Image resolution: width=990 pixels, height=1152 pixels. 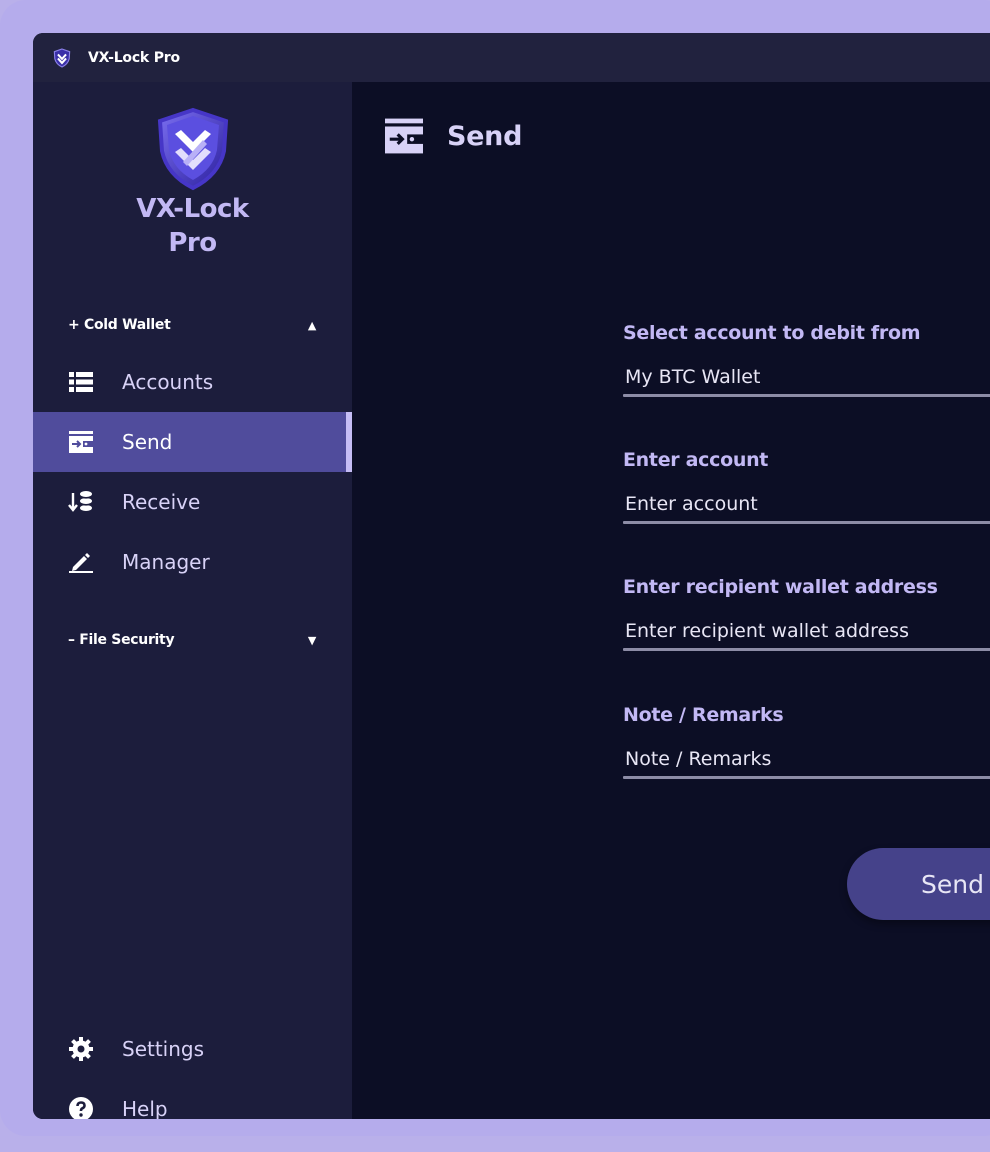 What do you see at coordinates (918, 884) in the screenshot?
I see `send-button: Send` at bounding box center [918, 884].